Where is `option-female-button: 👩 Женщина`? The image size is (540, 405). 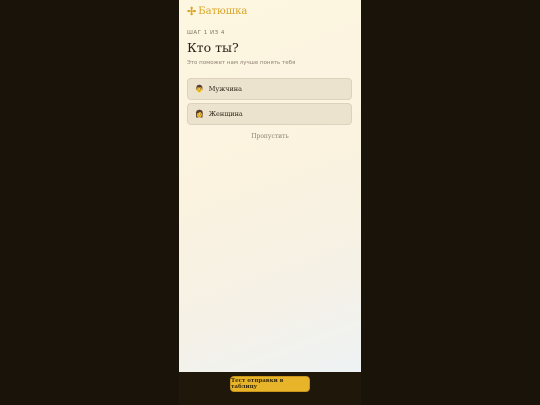
option-female-button: 👩 Женщина is located at coordinates (269, 114).